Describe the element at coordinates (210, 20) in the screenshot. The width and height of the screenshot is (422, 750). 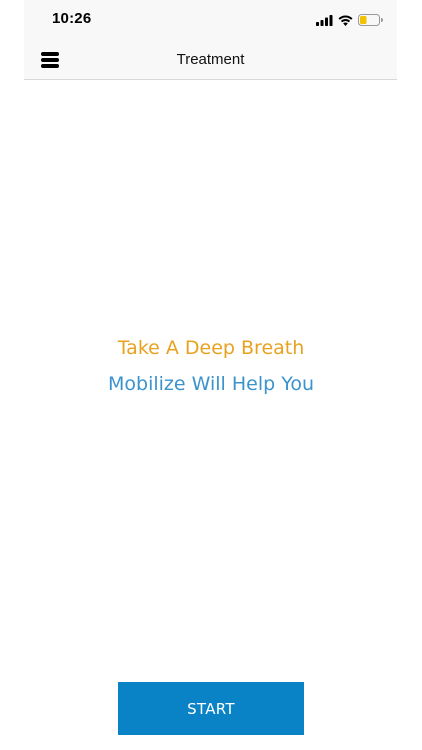
I see `status-bar: 10:26` at that location.